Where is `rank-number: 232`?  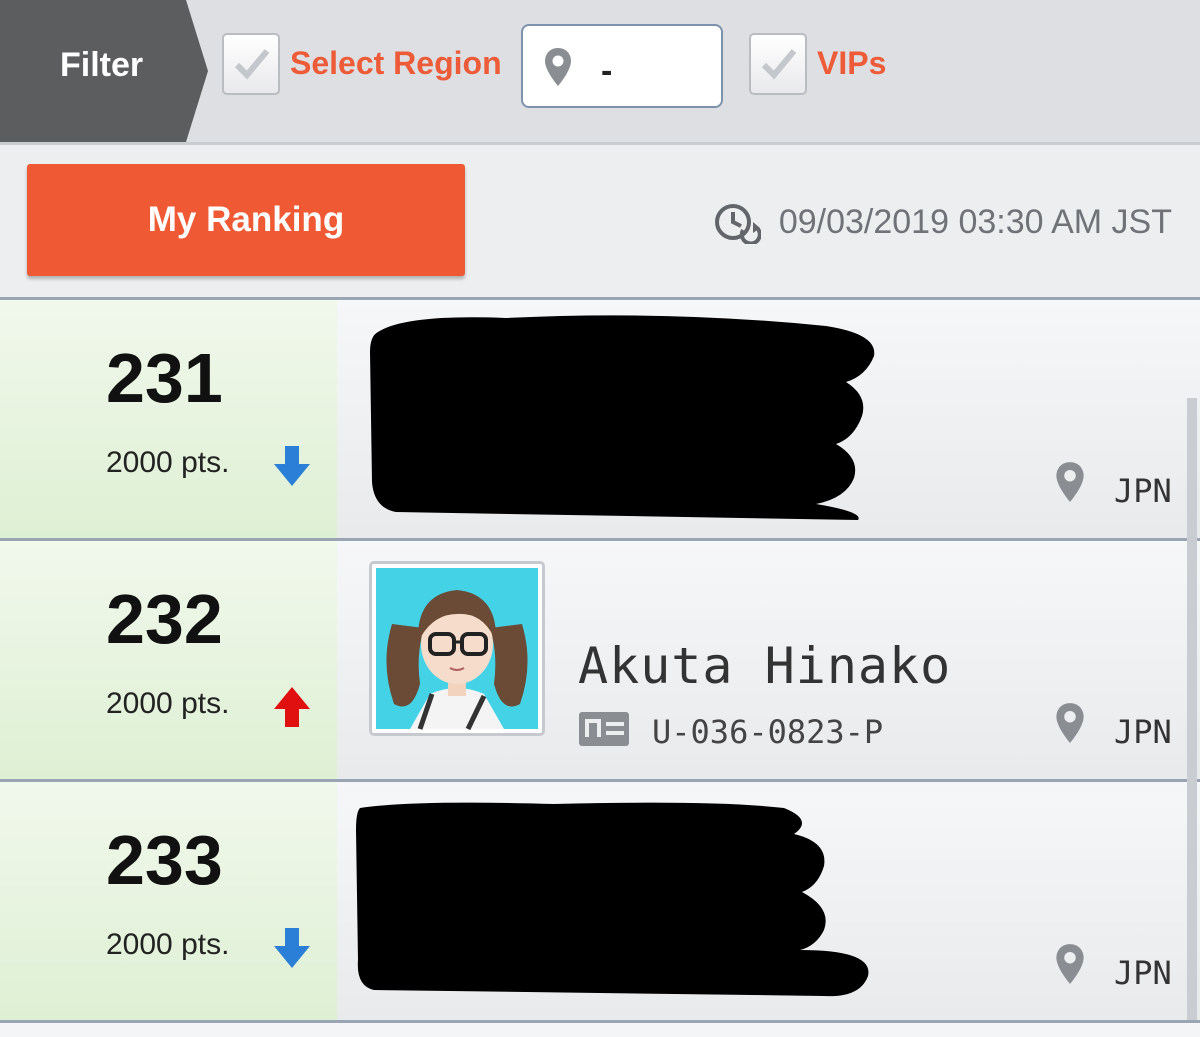 rank-number: 232 is located at coordinates (164, 619).